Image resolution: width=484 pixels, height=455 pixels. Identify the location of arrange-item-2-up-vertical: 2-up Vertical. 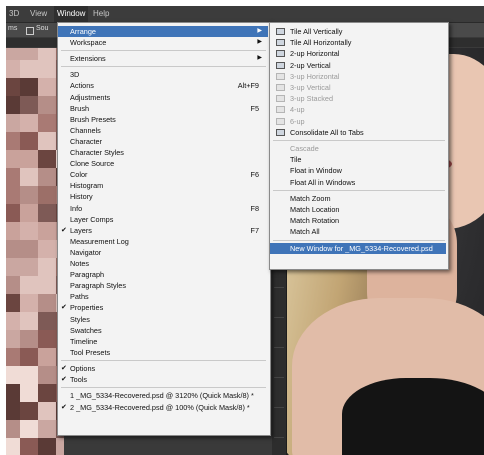
(358, 65).